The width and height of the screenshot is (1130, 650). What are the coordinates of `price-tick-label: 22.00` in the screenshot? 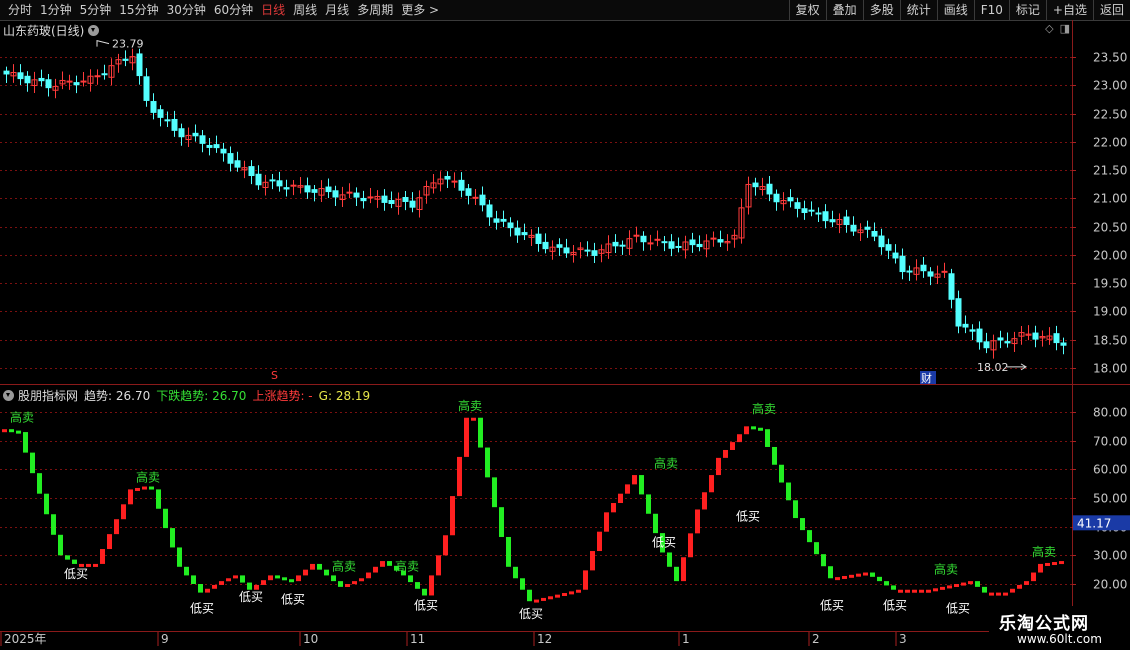 It's located at (1110, 143).